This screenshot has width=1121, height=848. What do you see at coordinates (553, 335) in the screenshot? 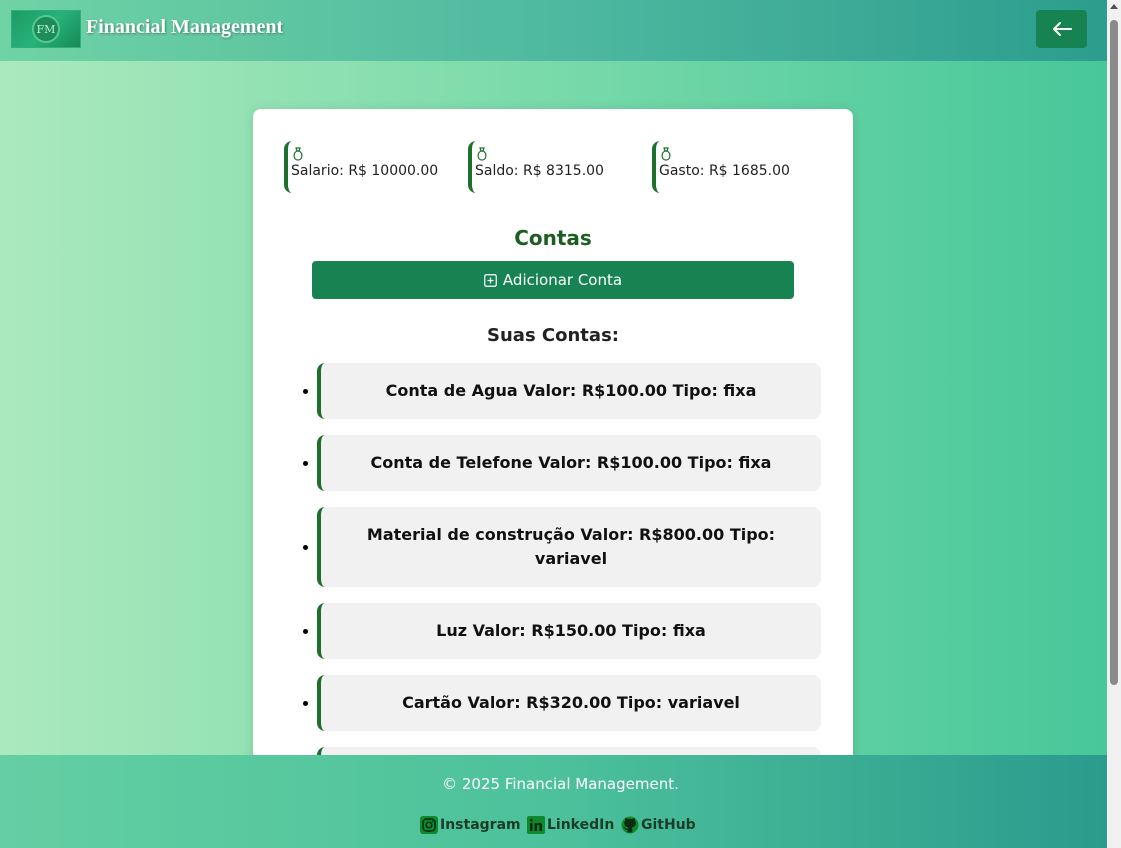
I see `accounts-list-title: Suas Contas:` at bounding box center [553, 335].